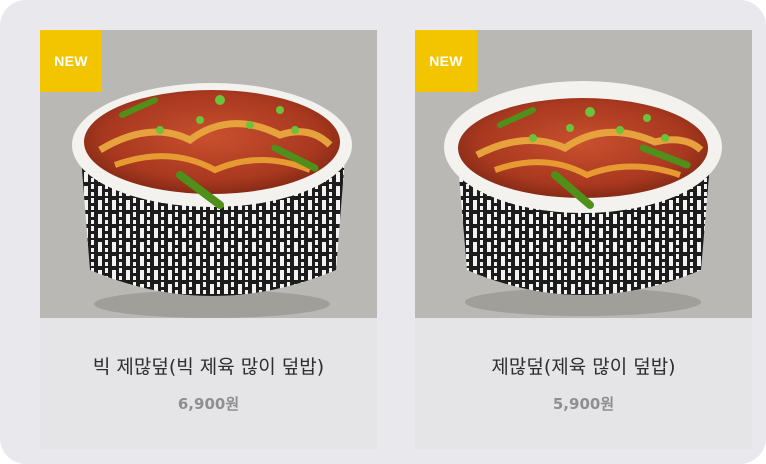 The height and width of the screenshot is (464, 766). Describe the element at coordinates (208, 365) in the screenshot. I see `product-name: 빅 제많덮(빅 제육 많이 덮밥)` at that location.